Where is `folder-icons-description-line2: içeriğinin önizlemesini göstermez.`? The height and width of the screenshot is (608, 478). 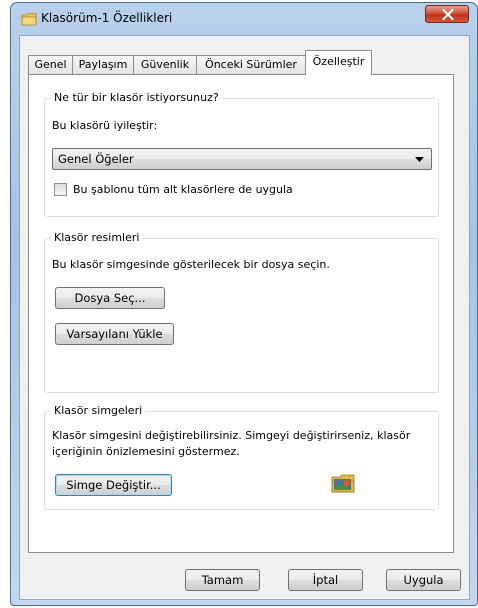
folder-icons-description-line2: içeriğinin önizlemesini göstermez. is located at coordinates (146, 451).